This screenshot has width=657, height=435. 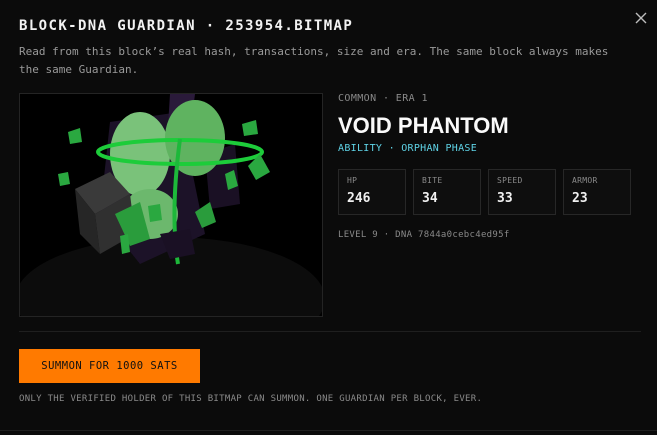 What do you see at coordinates (352, 180) in the screenshot?
I see `stat-label: HP` at bounding box center [352, 180].